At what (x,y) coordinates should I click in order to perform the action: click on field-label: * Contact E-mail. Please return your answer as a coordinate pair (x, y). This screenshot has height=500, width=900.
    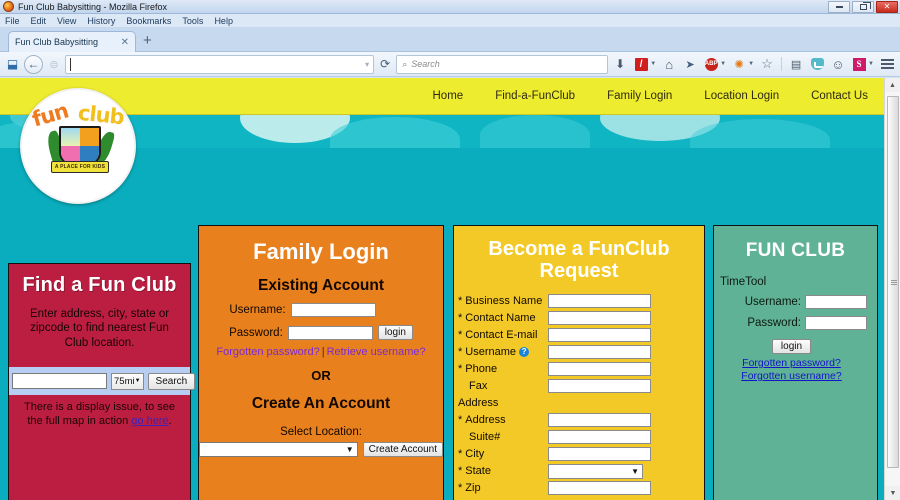
    Looking at the image, I should click on (503, 335).